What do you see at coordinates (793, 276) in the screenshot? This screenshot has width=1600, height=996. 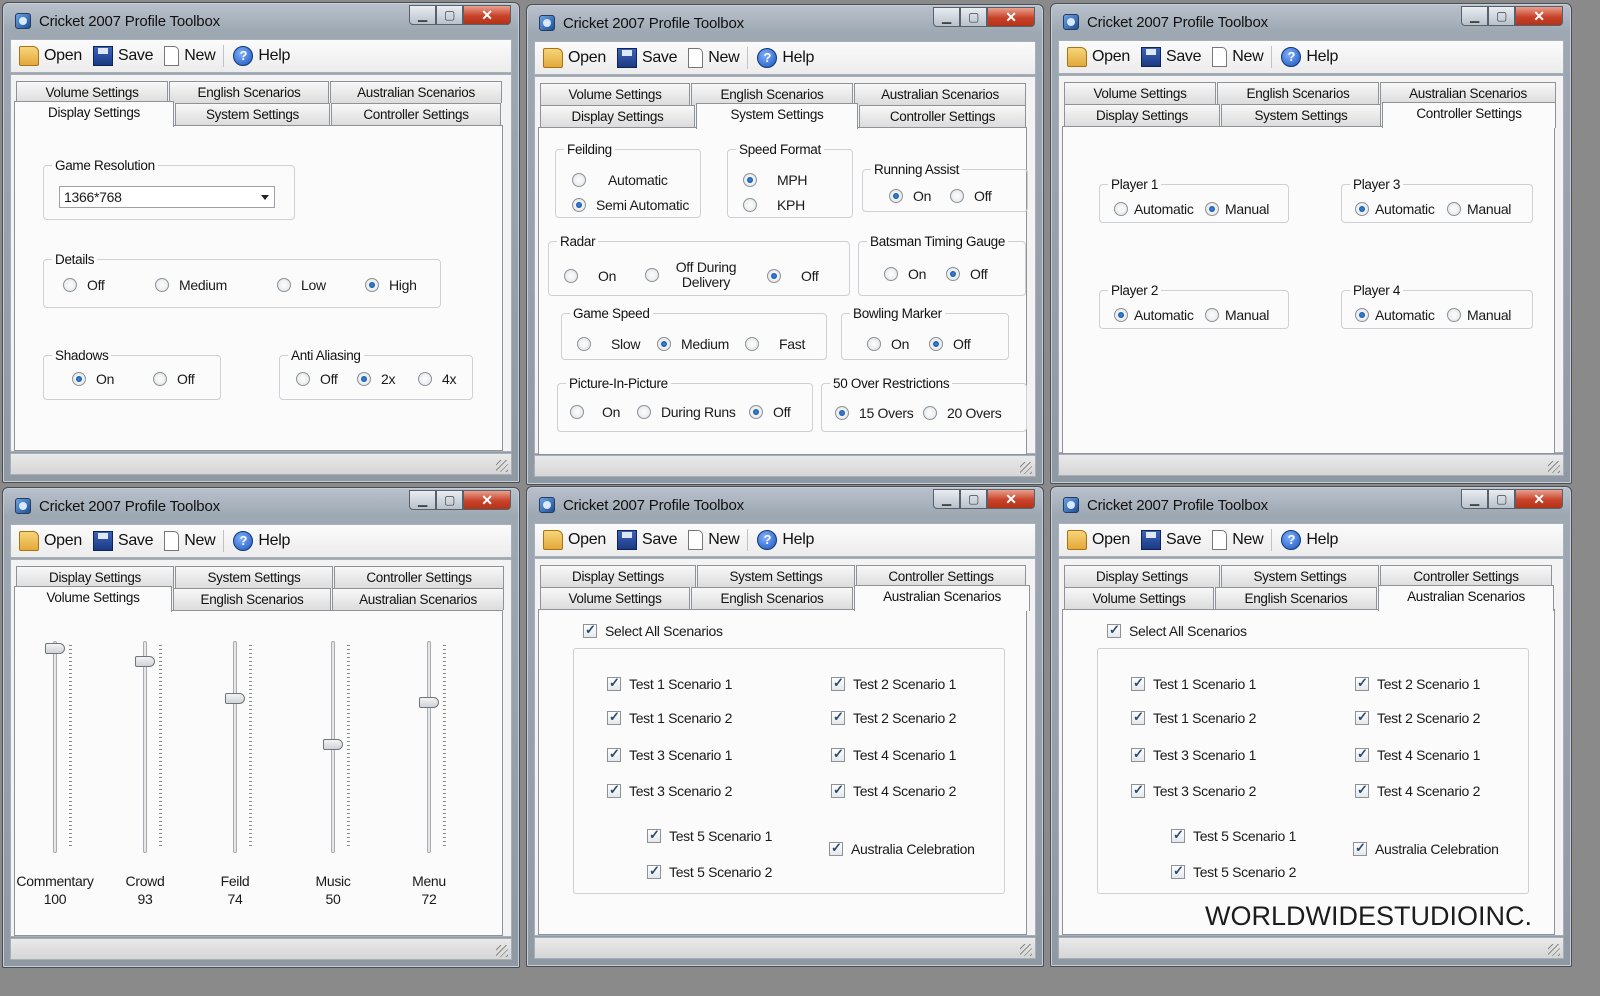 I see `radar-off-radio: Off` at bounding box center [793, 276].